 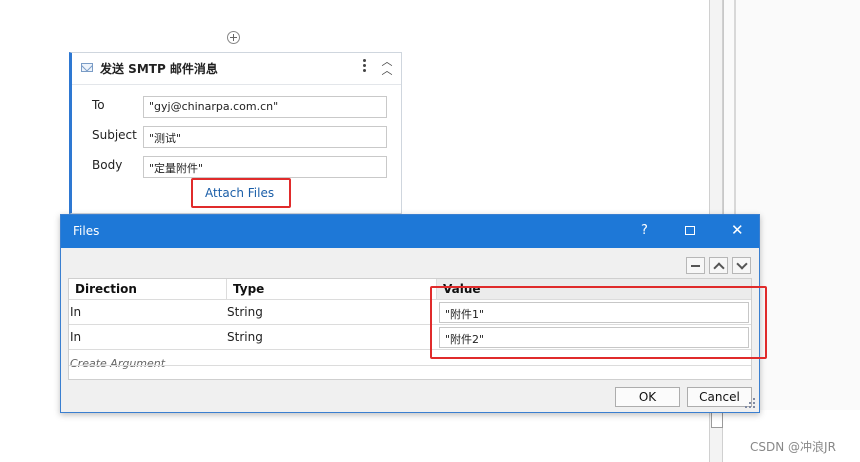 I want to click on more-options-icon, so click(x=365, y=68).